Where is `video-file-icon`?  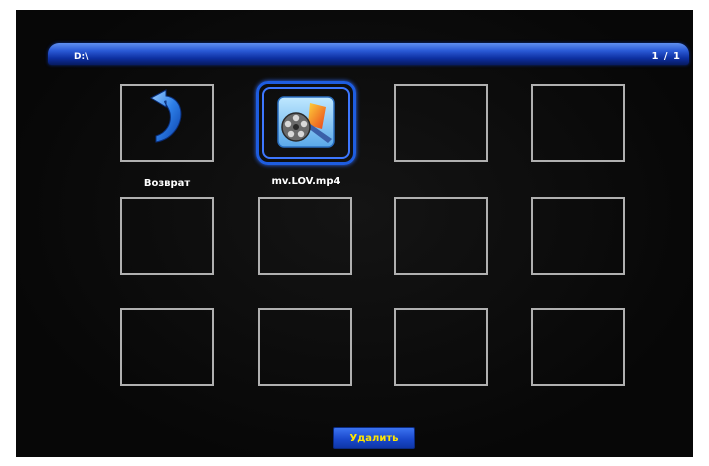 video-file-icon is located at coordinates (306, 122).